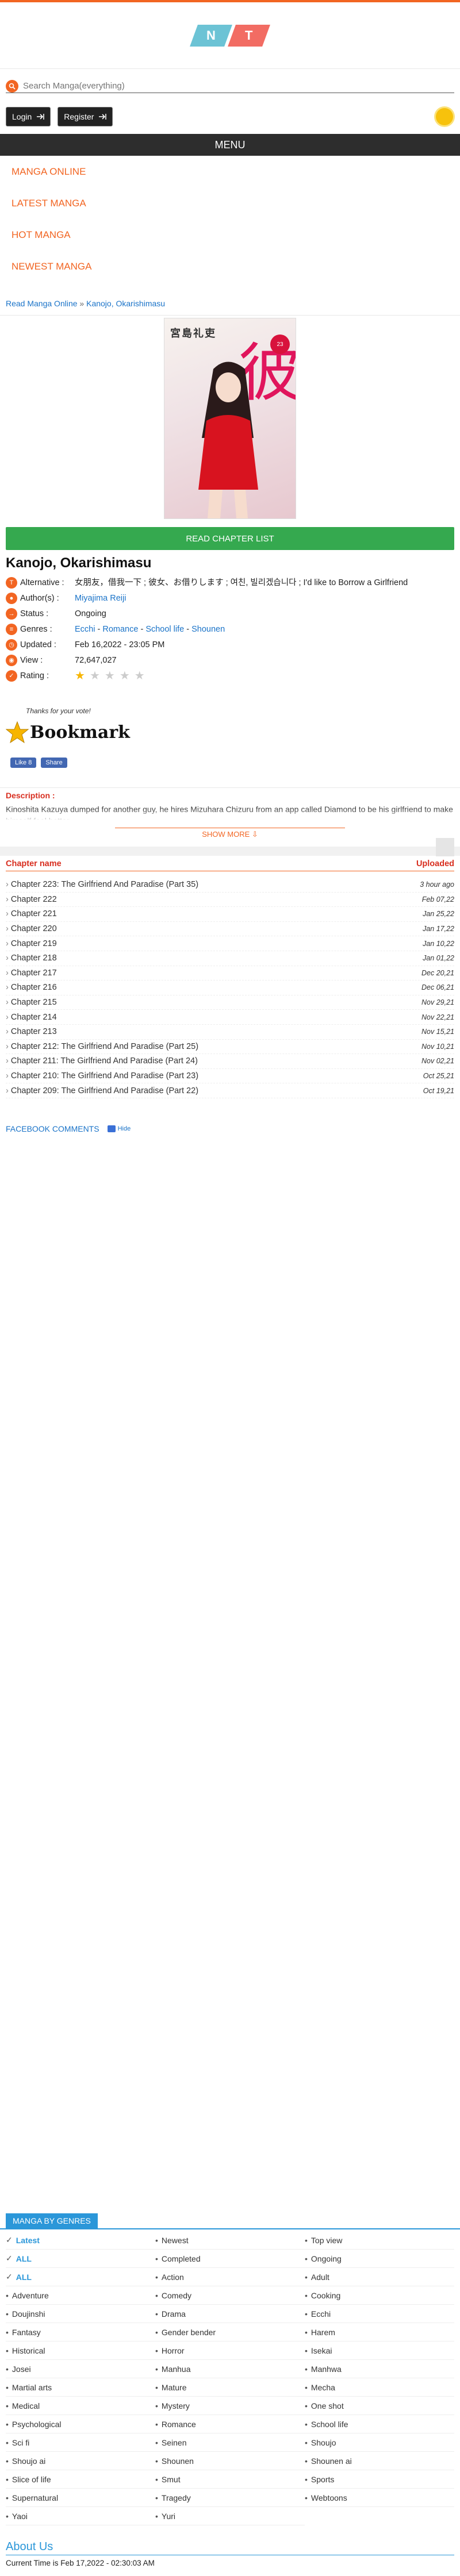  I want to click on genre-item: • Action, so click(230, 2277).